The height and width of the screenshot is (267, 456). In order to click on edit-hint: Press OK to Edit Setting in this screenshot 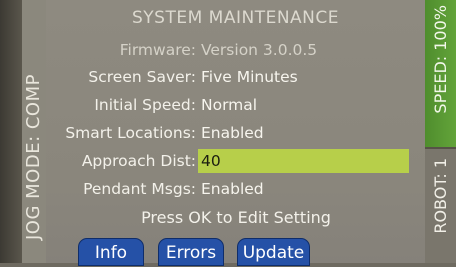, I will do `click(236, 217)`.